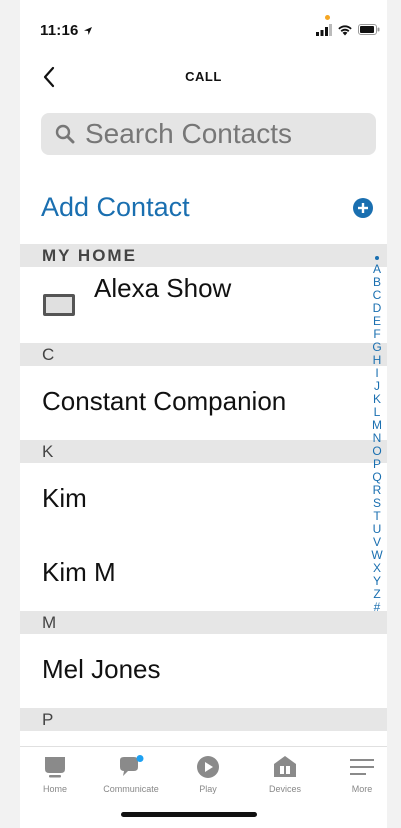 This screenshot has height=828, width=401. Describe the element at coordinates (203, 354) in the screenshot. I see `section-header-c: C` at that location.